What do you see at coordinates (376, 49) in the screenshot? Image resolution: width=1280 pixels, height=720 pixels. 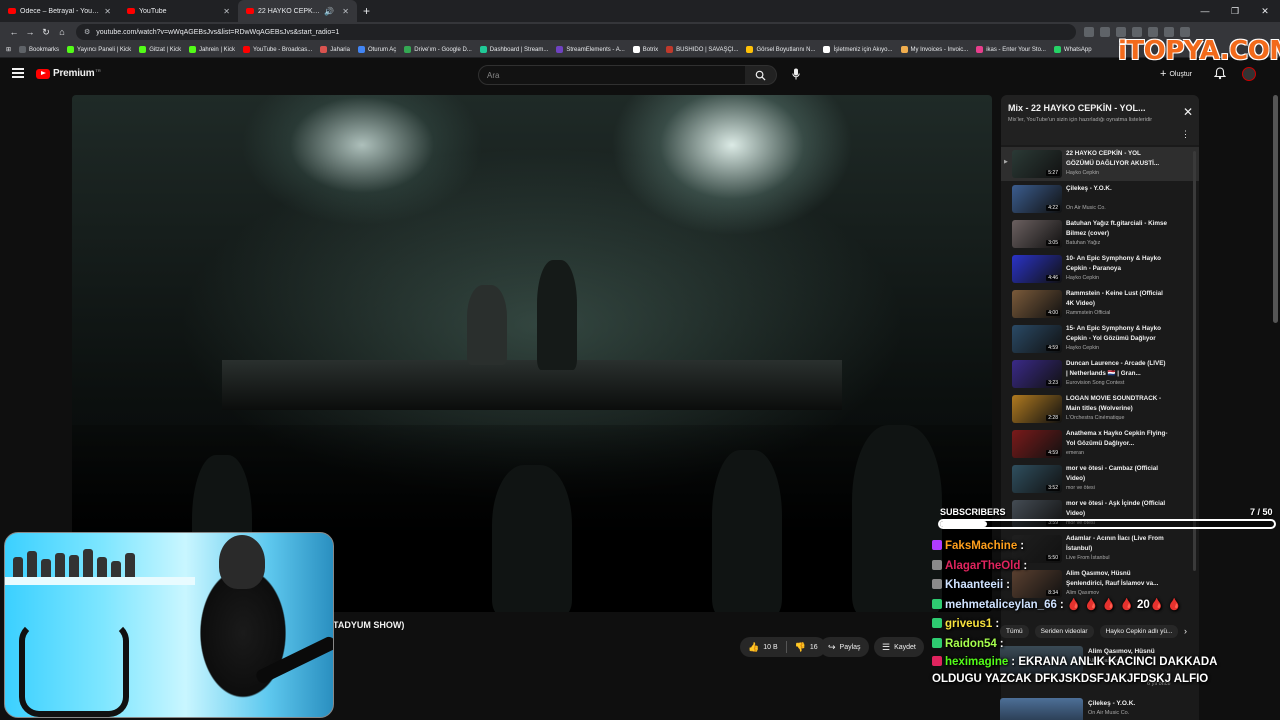 I see `bookmark-item: Oturum Aç` at bounding box center [376, 49].